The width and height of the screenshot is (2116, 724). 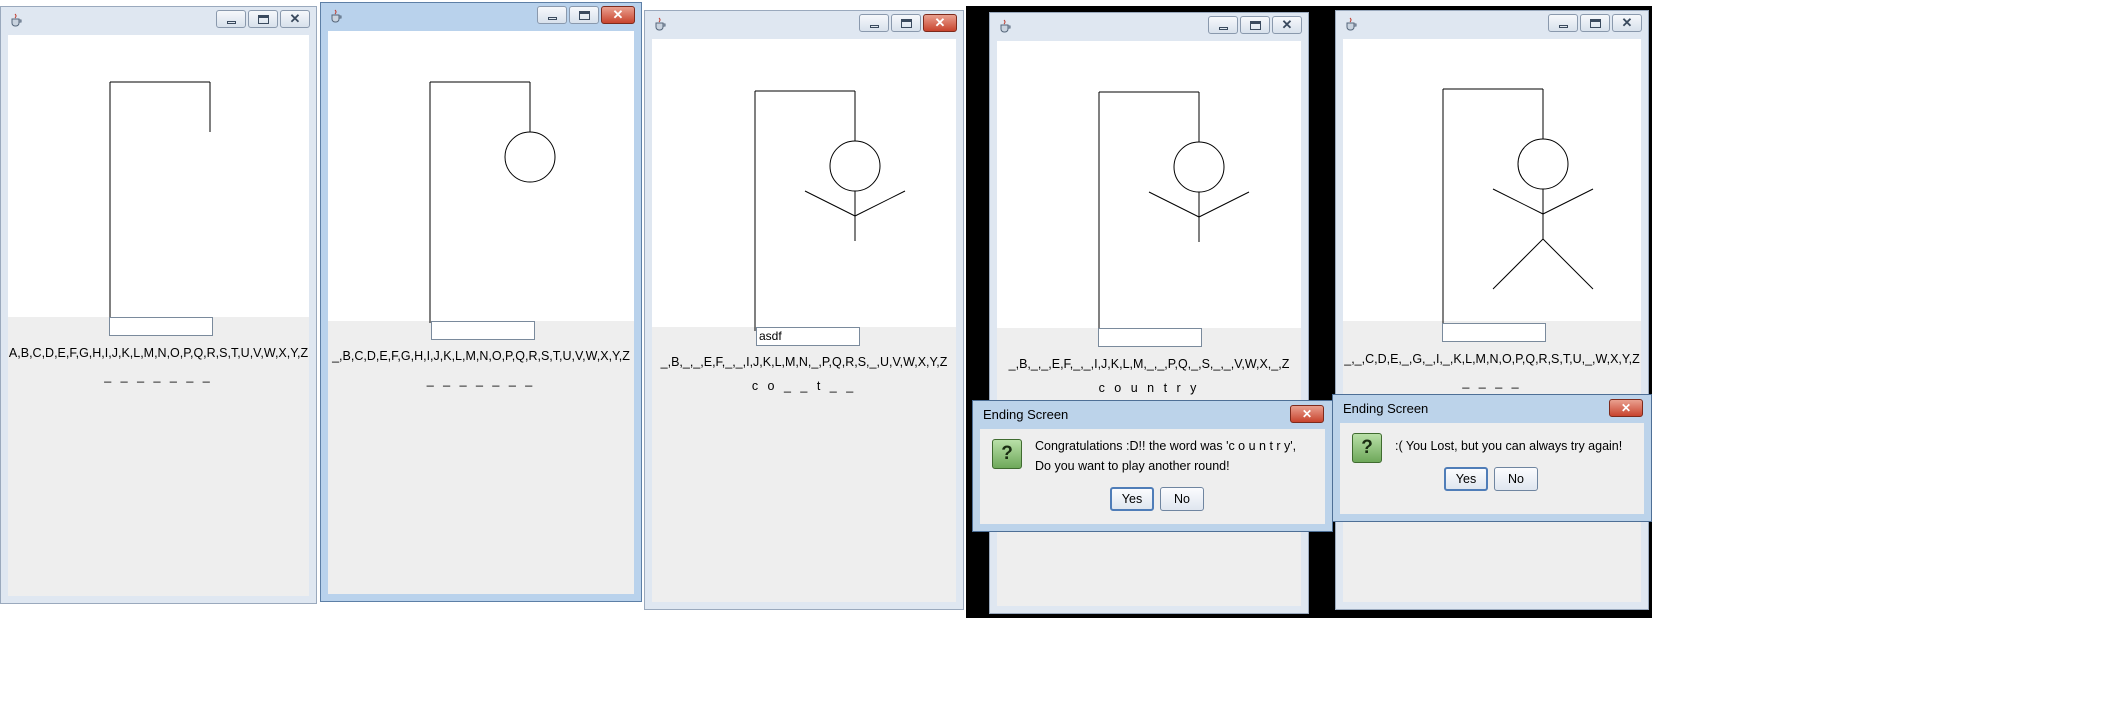 What do you see at coordinates (1492, 382) in the screenshot?
I see `word-progress: _ _ _ _` at bounding box center [1492, 382].